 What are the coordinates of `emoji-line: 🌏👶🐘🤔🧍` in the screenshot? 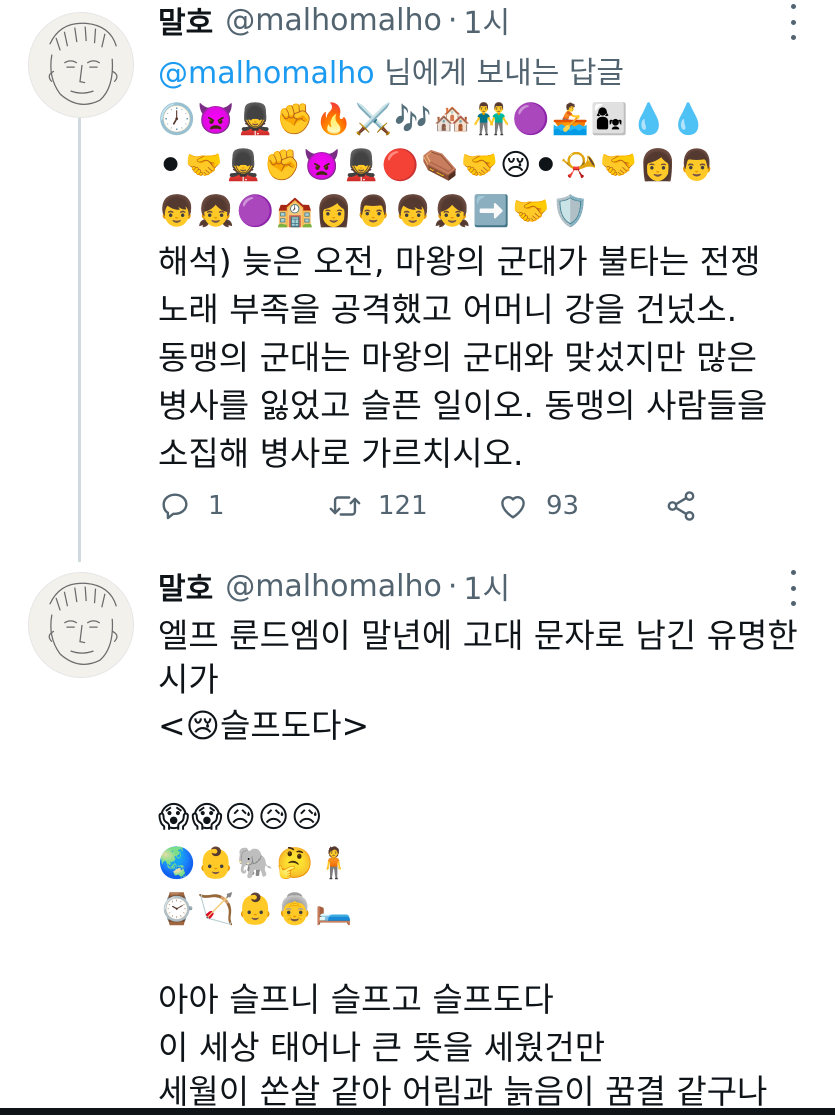 It's located at (256, 863).